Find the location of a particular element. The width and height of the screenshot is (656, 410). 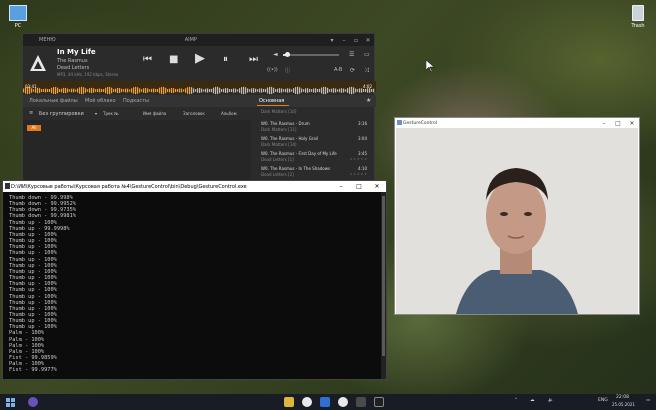

play-icon: ▶ is located at coordinates (200, 58).